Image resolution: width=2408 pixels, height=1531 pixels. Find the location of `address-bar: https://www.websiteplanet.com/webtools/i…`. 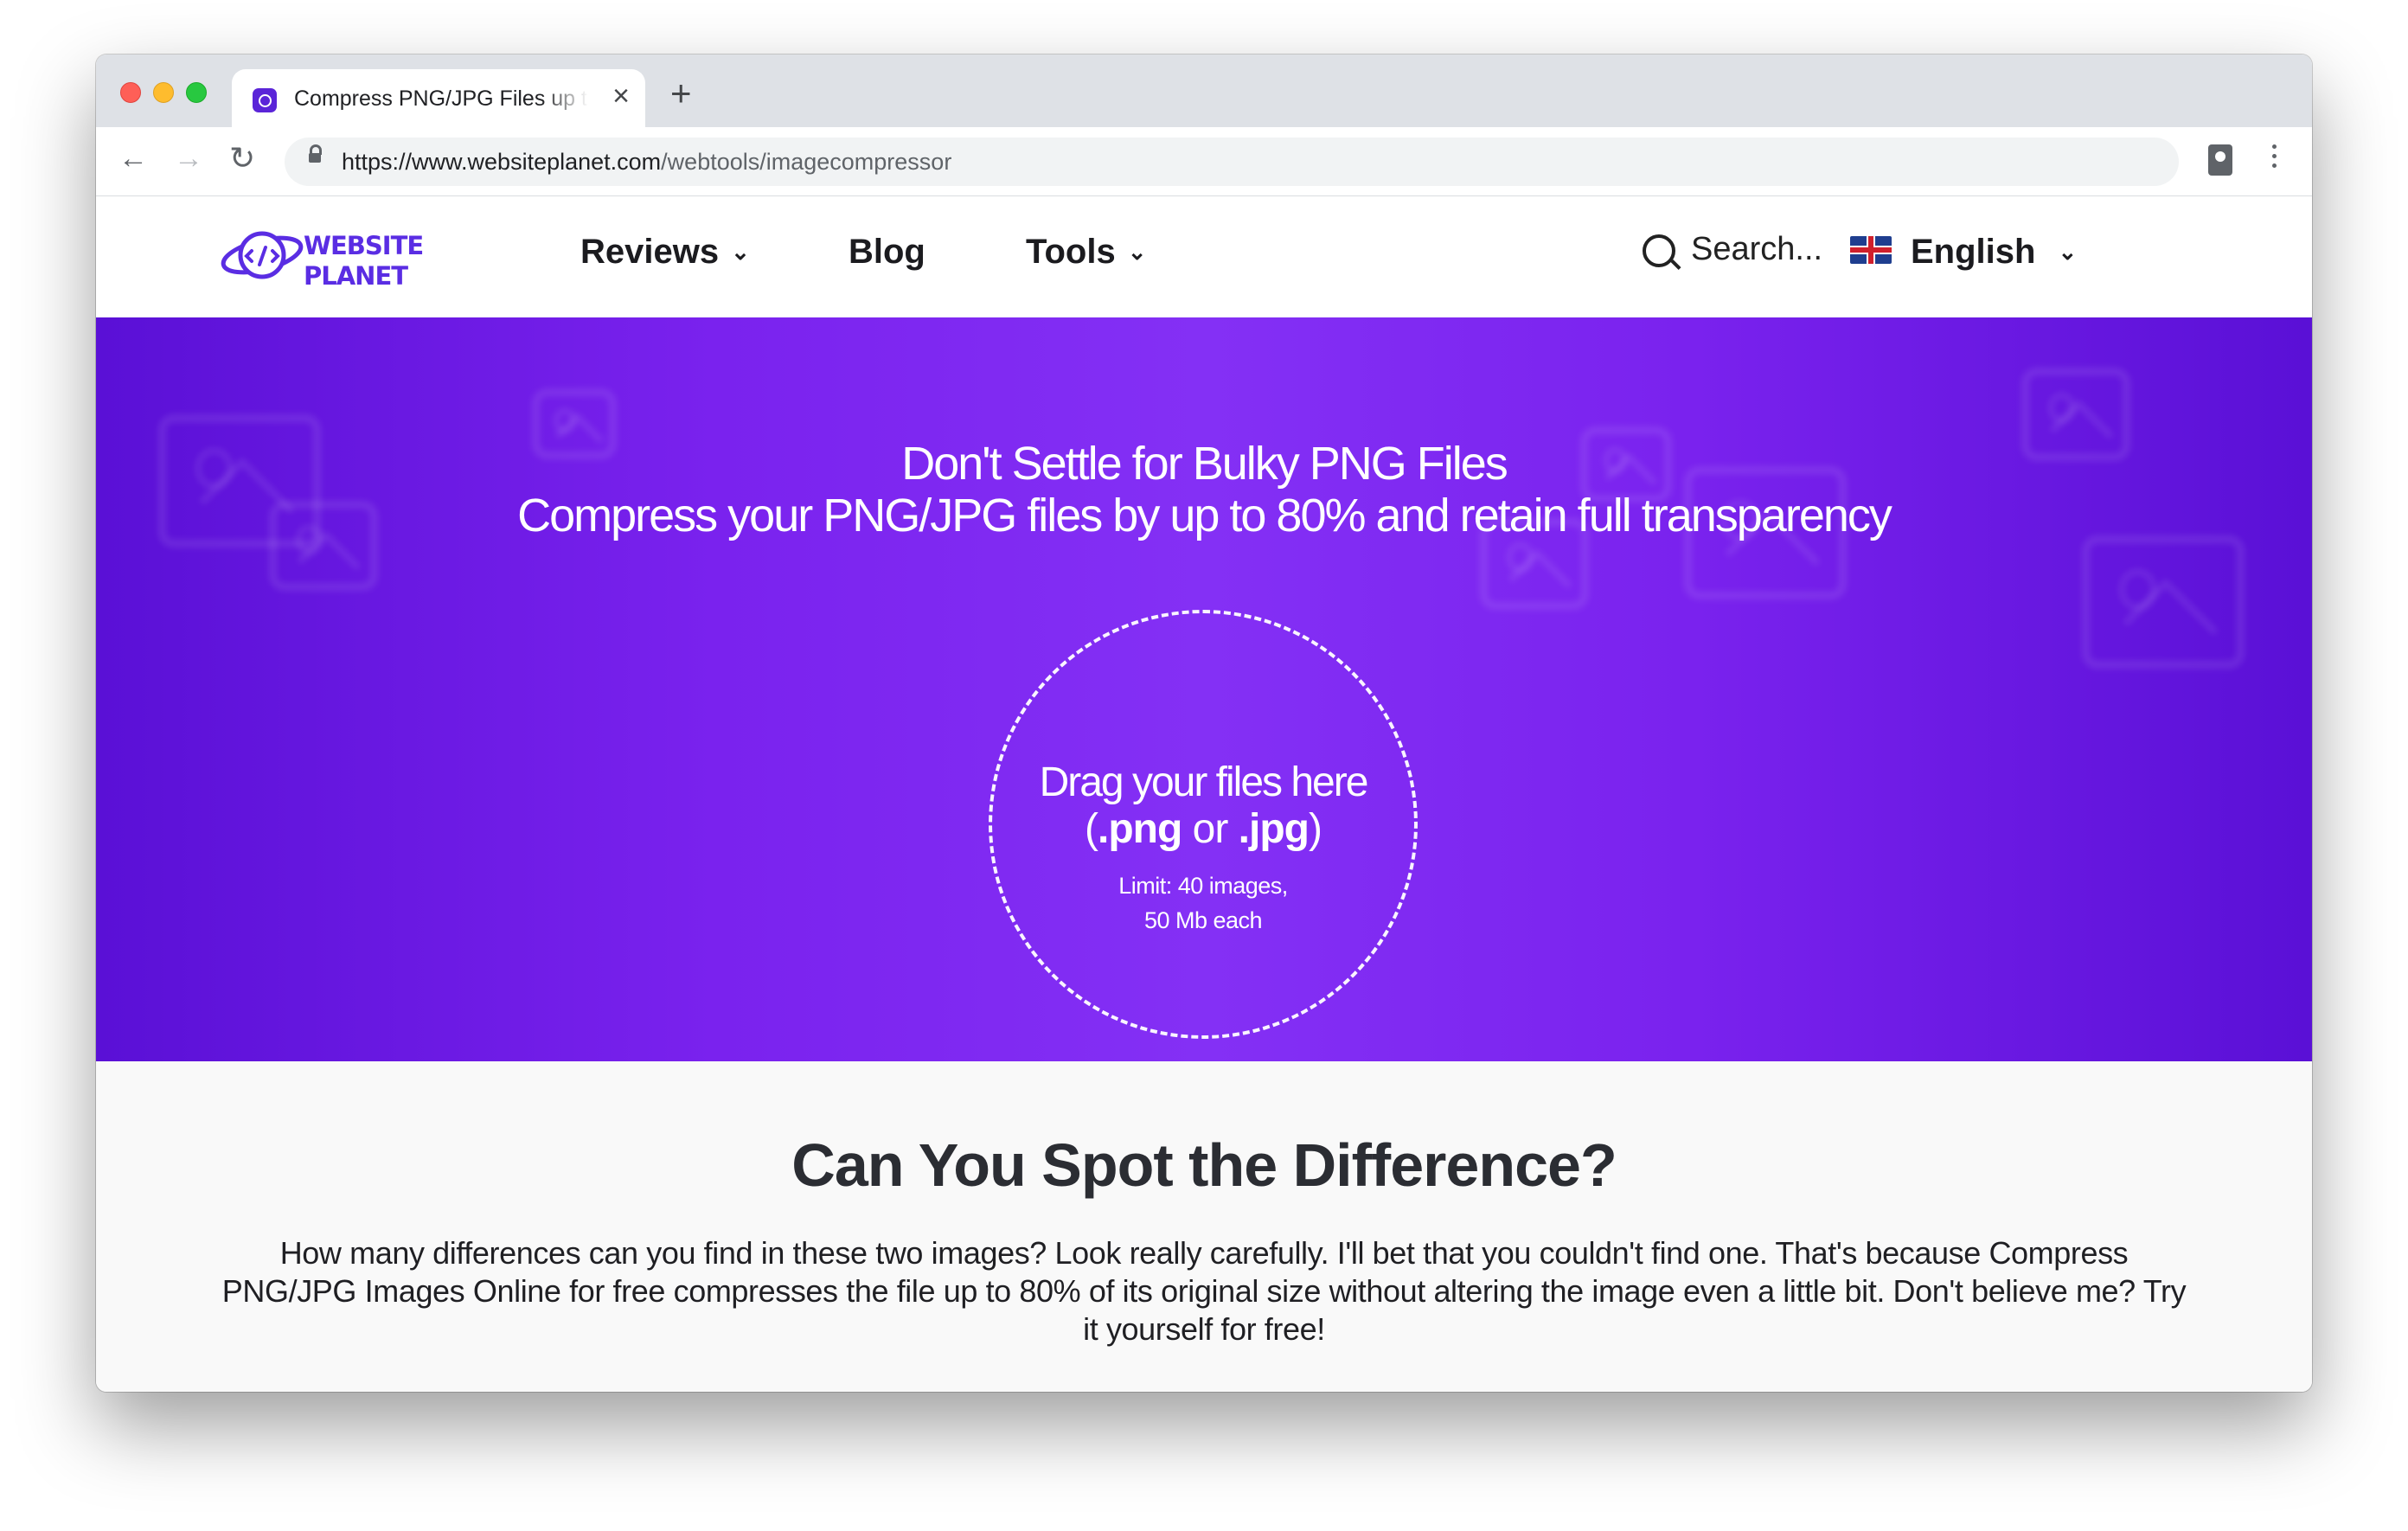

address-bar: https://www.websiteplanet.com/webtools/i… is located at coordinates (1232, 162).